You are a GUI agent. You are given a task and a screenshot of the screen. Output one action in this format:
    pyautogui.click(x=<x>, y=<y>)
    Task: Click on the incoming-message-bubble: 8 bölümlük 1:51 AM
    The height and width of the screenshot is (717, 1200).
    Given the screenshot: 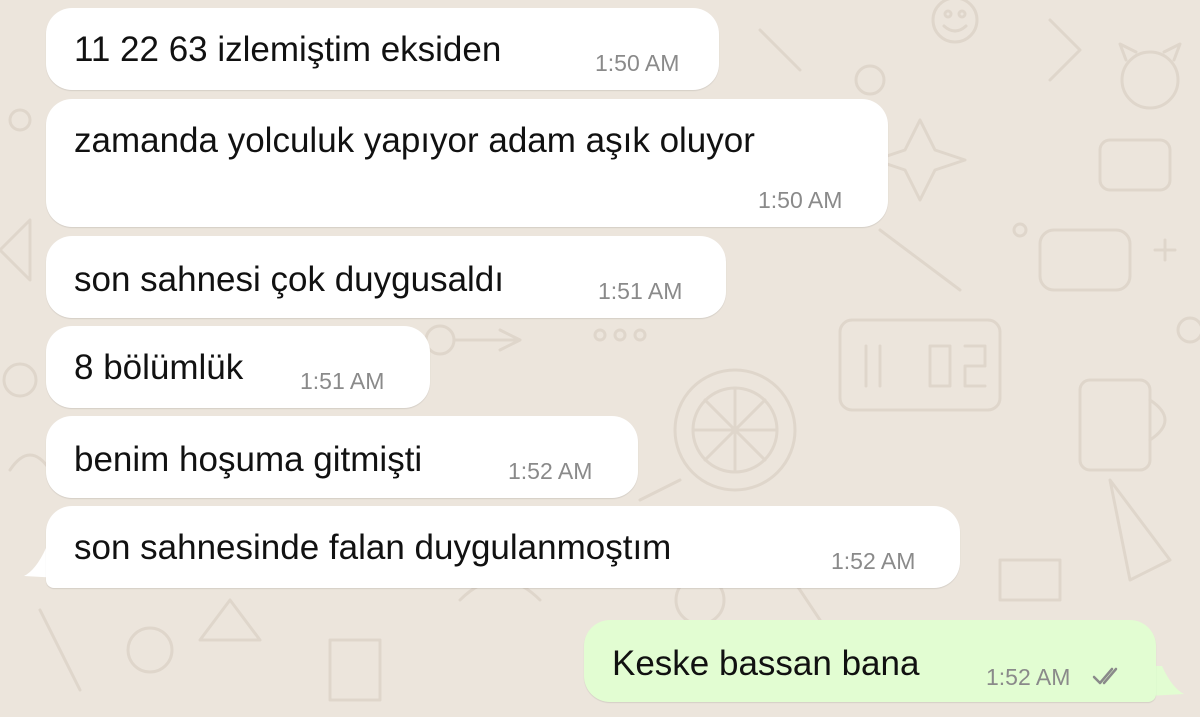 What is the action you would take?
    pyautogui.click(x=238, y=367)
    